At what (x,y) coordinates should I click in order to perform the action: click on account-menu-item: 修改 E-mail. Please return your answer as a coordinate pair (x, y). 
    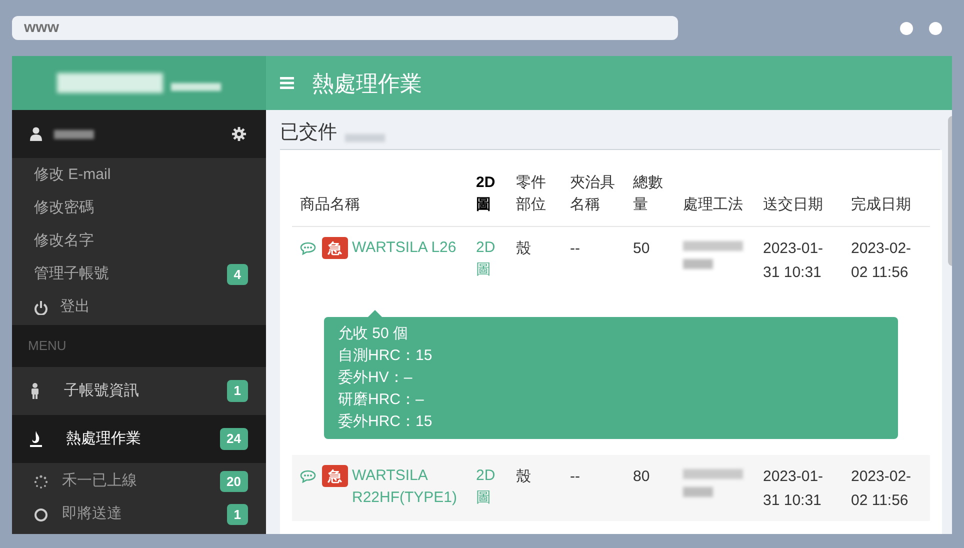
    Looking at the image, I should click on (139, 175).